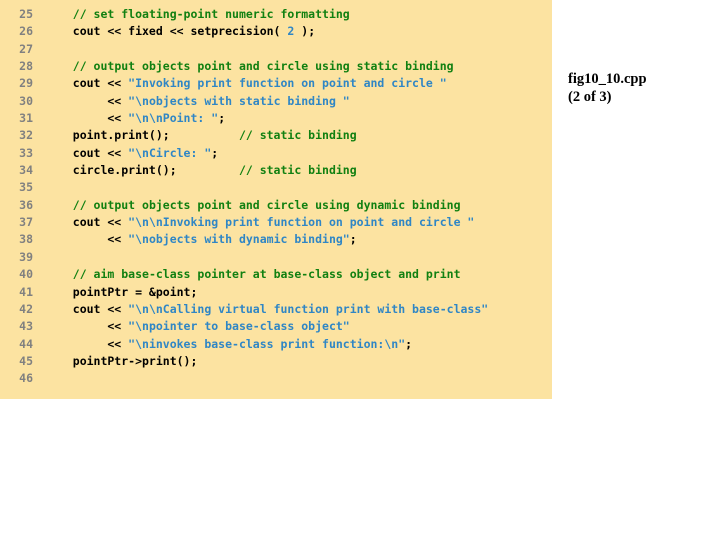 This screenshot has height=540, width=720. What do you see at coordinates (26, 152) in the screenshot?
I see `line-number: 33` at bounding box center [26, 152].